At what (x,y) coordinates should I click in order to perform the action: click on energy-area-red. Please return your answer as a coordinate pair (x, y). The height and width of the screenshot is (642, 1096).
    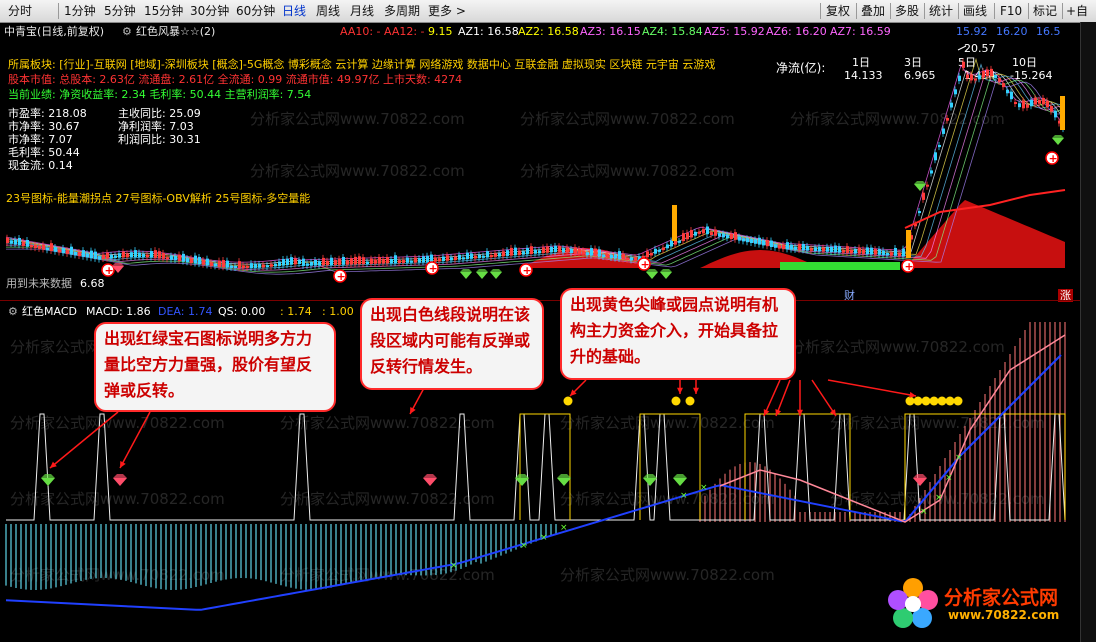
    Looking at the image, I should click on (757, 234).